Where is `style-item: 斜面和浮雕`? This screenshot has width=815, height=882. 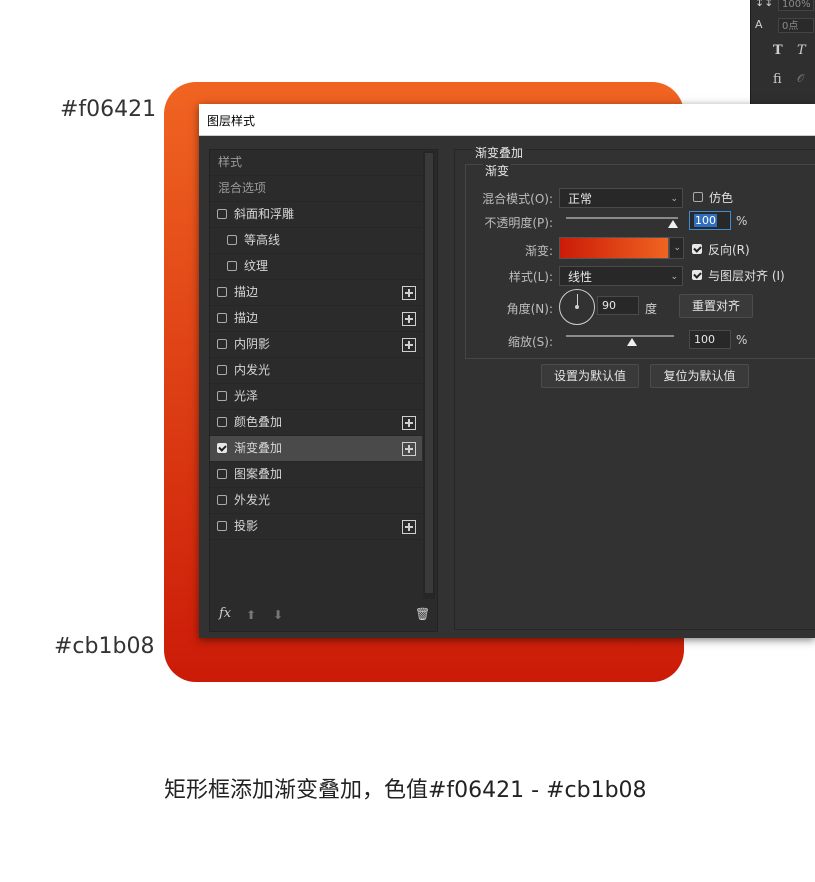
style-item: 斜面和浮雕 is located at coordinates (316, 215).